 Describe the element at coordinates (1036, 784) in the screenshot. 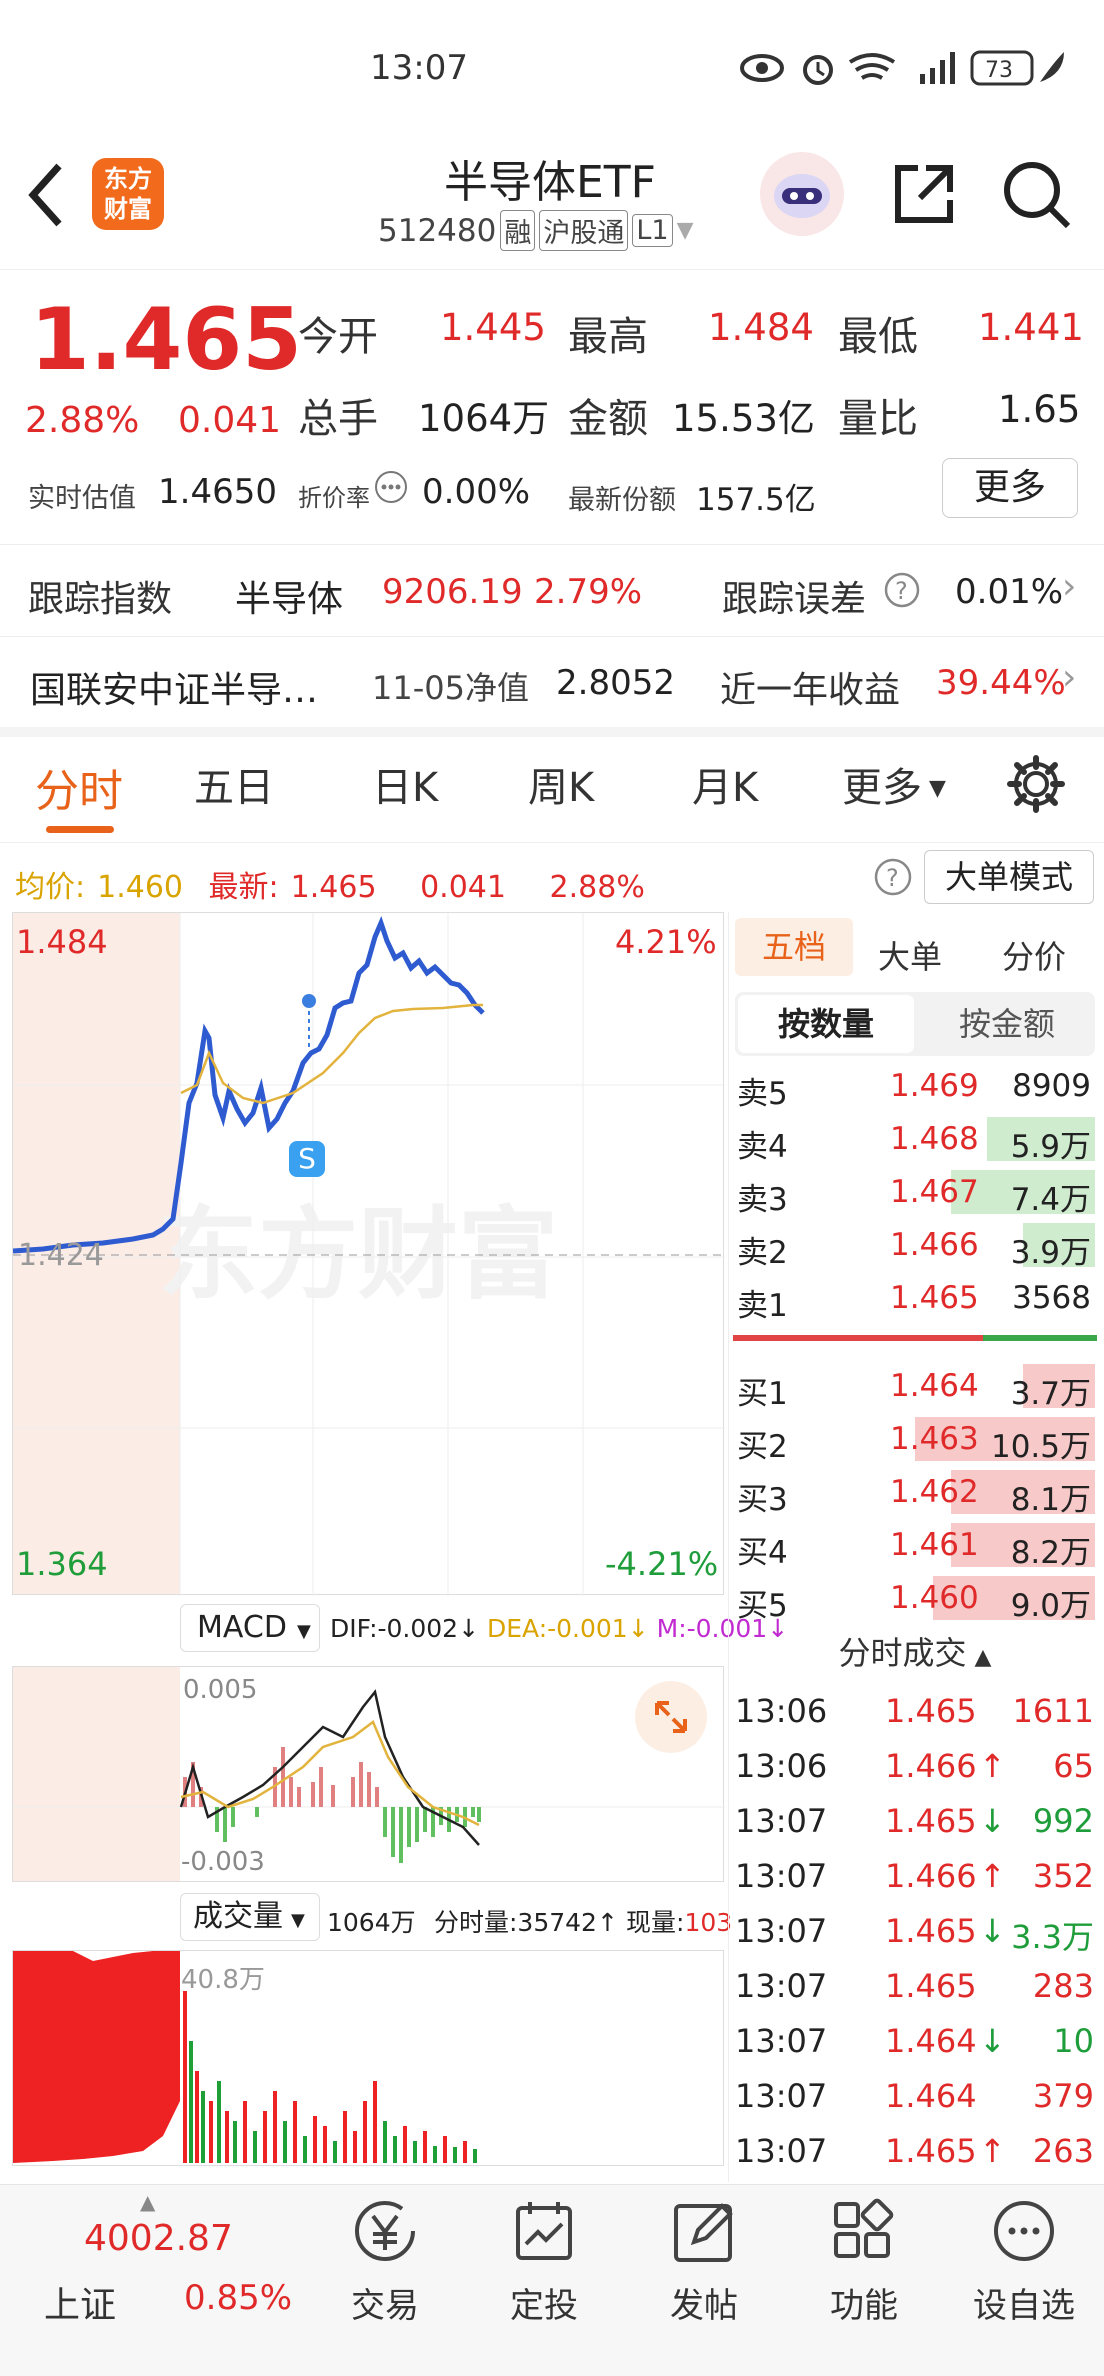

I see `settings-gear-icon` at that location.